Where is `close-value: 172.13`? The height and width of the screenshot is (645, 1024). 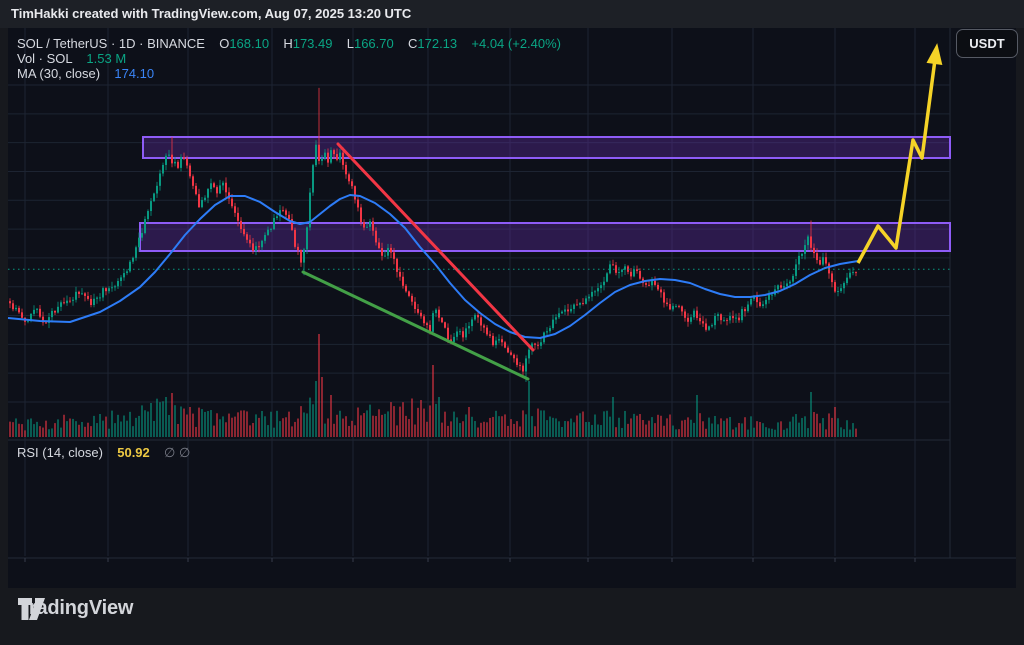
close-value: 172.13 is located at coordinates (437, 43).